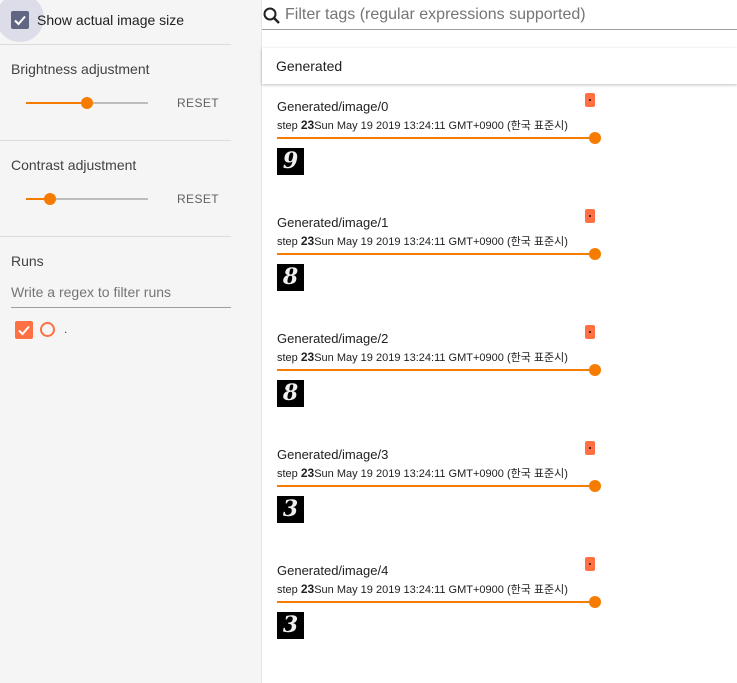 The width and height of the screenshot is (737, 683). Describe the element at coordinates (27, 261) in the screenshot. I see `runs-title: Runs` at that location.